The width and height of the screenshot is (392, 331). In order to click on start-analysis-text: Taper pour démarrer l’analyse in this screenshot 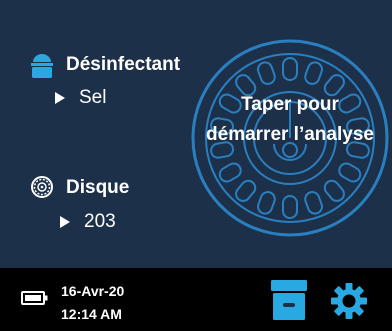, I will do `click(290, 120)`.